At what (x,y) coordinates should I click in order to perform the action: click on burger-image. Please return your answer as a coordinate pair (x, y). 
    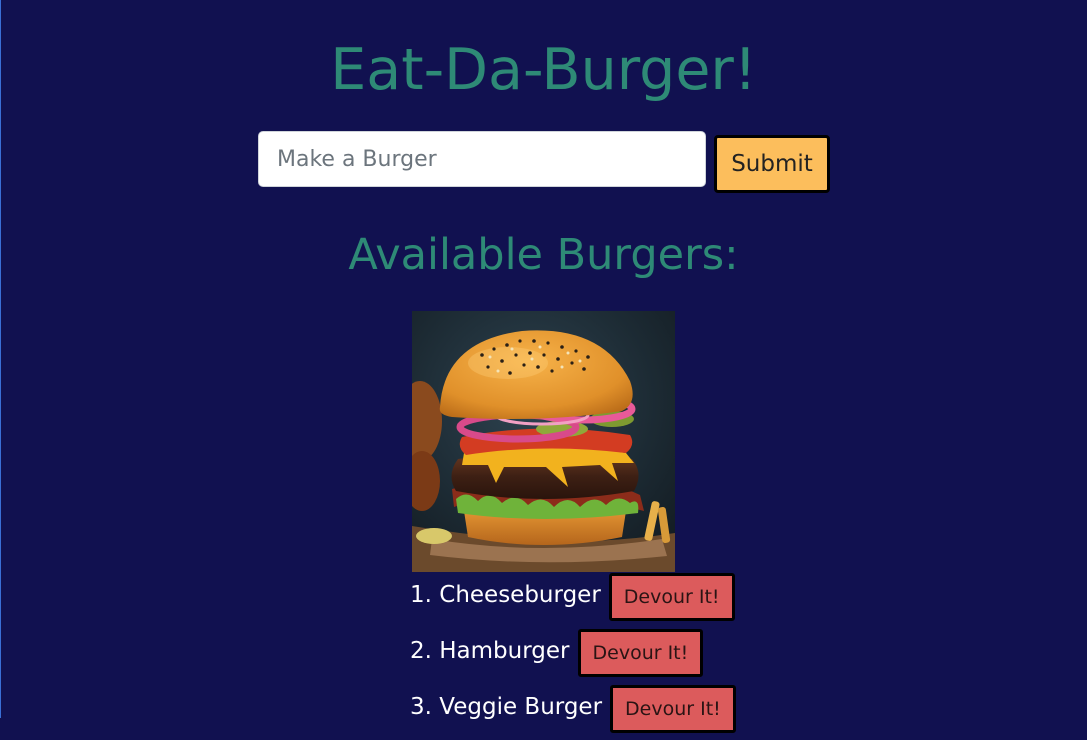
    Looking at the image, I should click on (543, 441).